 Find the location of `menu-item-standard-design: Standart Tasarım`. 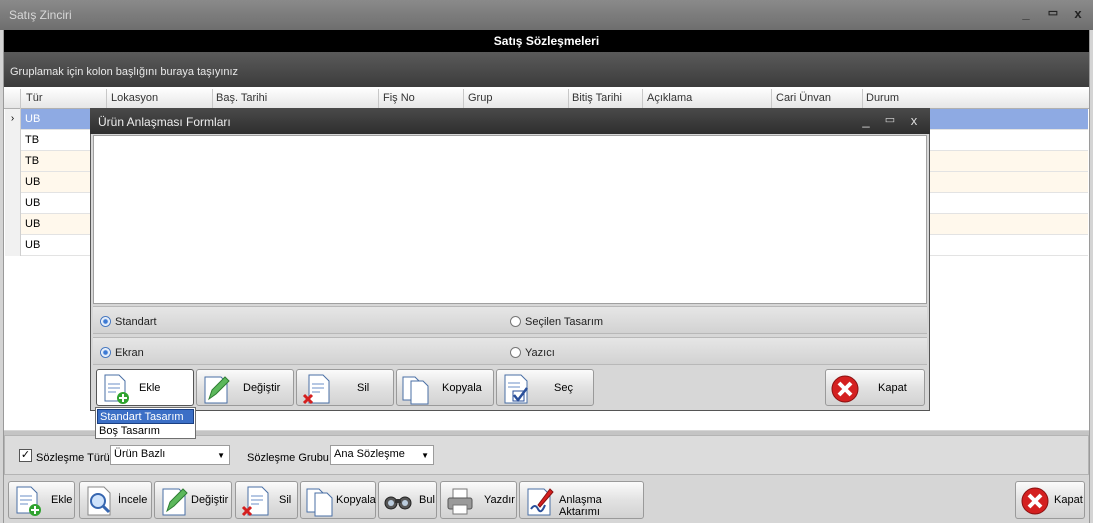

menu-item-standard-design: Standart Tasarım is located at coordinates (145, 416).